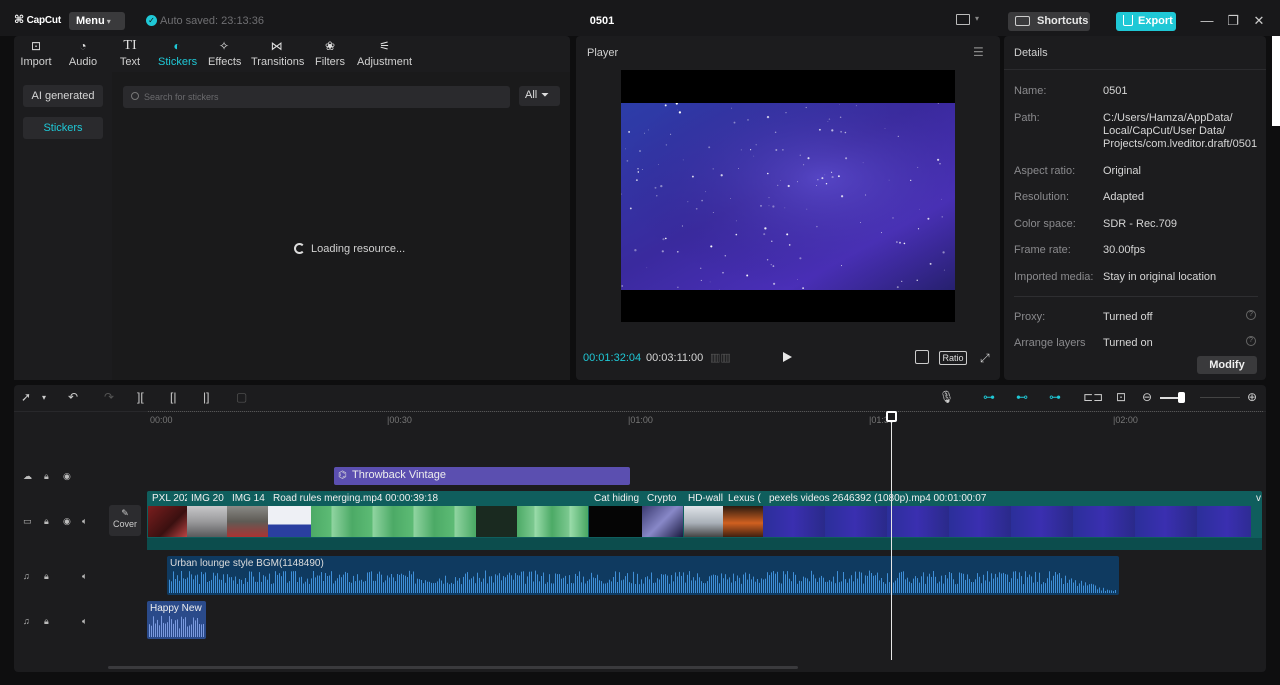  Describe the element at coordinates (173, 397) in the screenshot. I see `split-left-icon: [|` at that location.